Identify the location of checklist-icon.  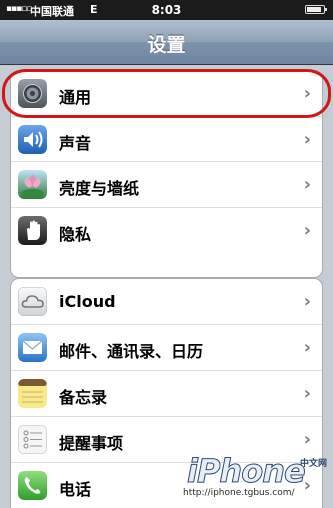
(32, 439).